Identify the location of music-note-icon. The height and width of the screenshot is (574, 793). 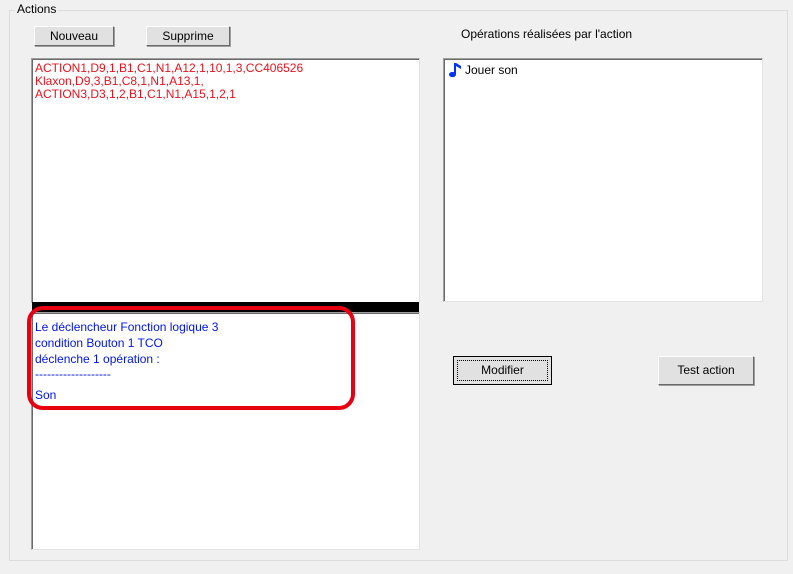
(455, 70).